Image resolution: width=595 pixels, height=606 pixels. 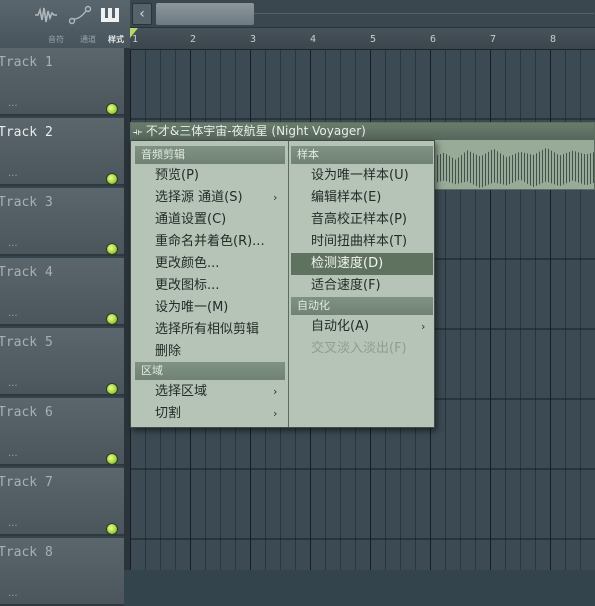 What do you see at coordinates (65, 24) in the screenshot?
I see `toolbar: 音符 通道 样式` at bounding box center [65, 24].